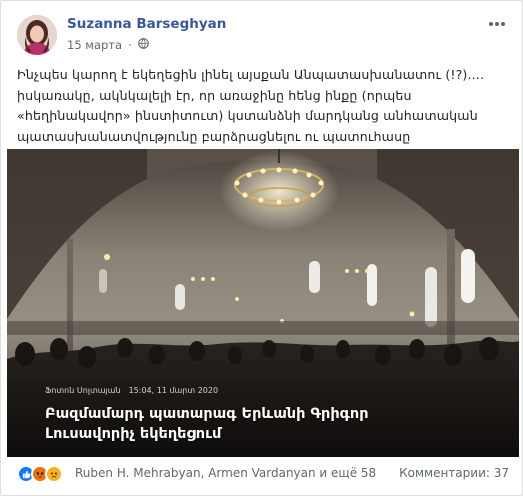  I want to click on post-date: 15 марта, so click(94, 45).